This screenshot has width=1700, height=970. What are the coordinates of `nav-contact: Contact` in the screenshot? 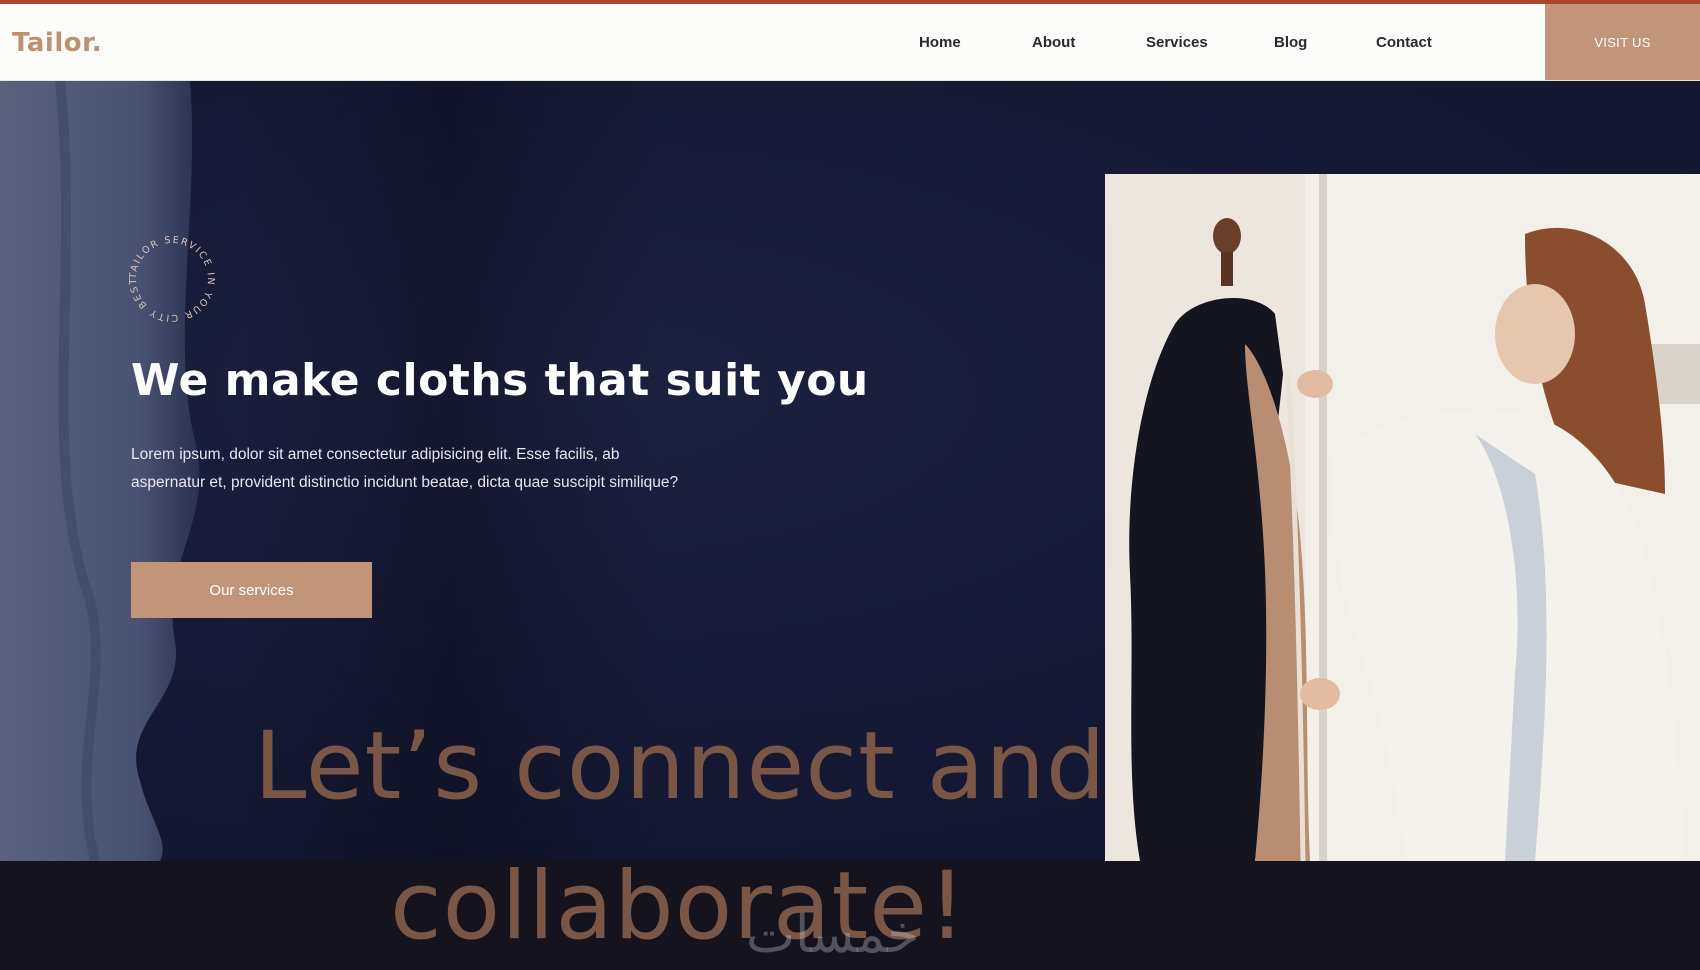 It's located at (1404, 42).